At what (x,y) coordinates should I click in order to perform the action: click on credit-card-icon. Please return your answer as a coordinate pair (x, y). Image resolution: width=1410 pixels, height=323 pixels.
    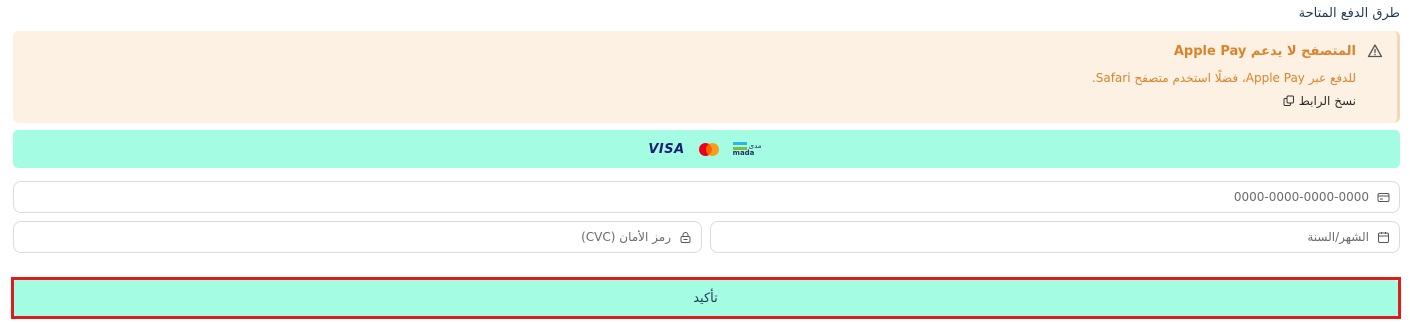
    Looking at the image, I should click on (1383, 197).